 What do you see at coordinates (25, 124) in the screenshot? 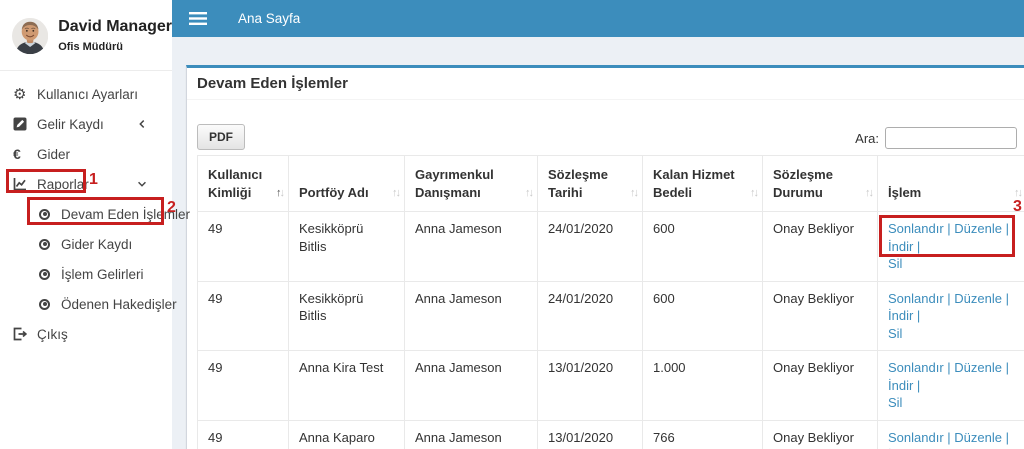
I see `edit-icon` at bounding box center [25, 124].